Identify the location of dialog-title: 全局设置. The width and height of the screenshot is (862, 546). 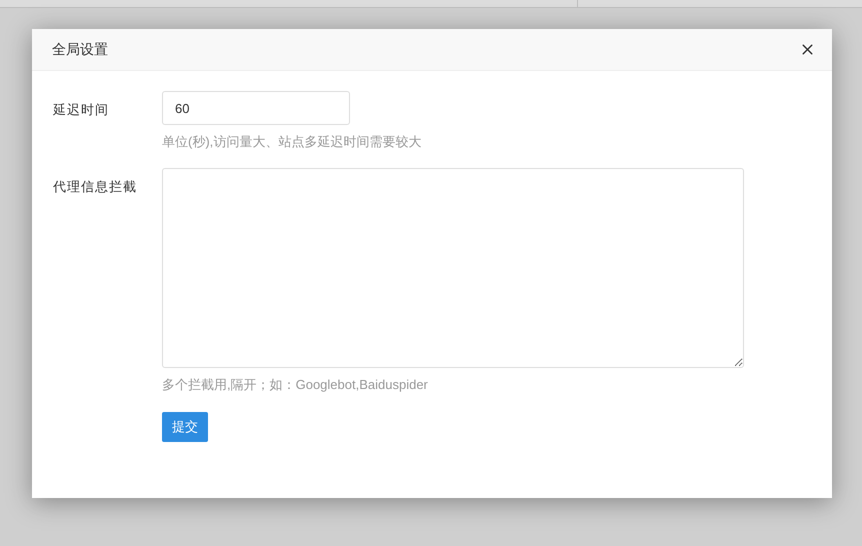
(80, 49).